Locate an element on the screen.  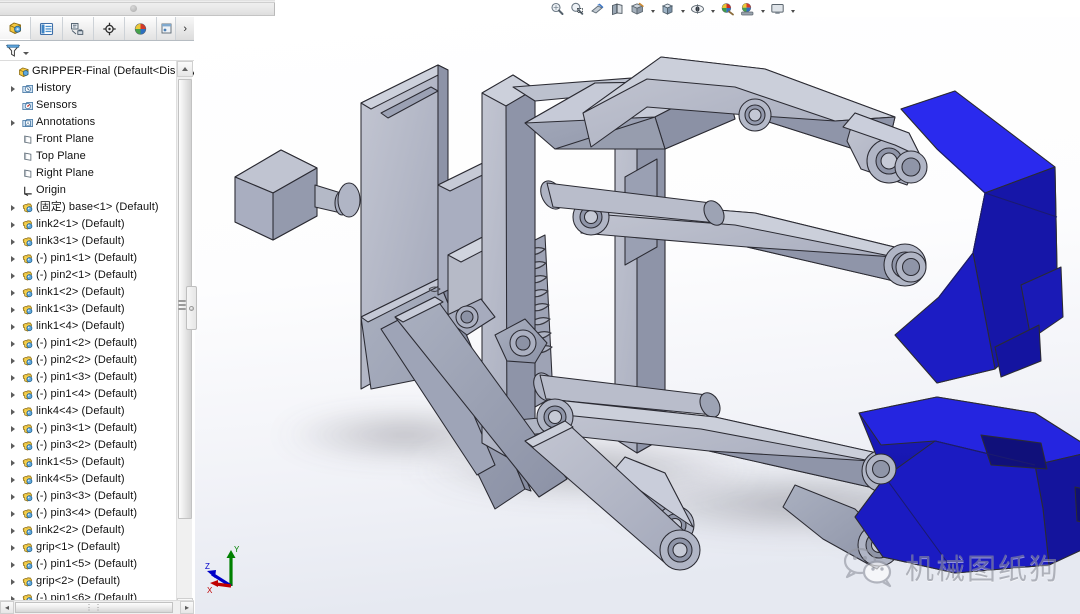
tree-item: Origin is located at coordinates (88, 190).